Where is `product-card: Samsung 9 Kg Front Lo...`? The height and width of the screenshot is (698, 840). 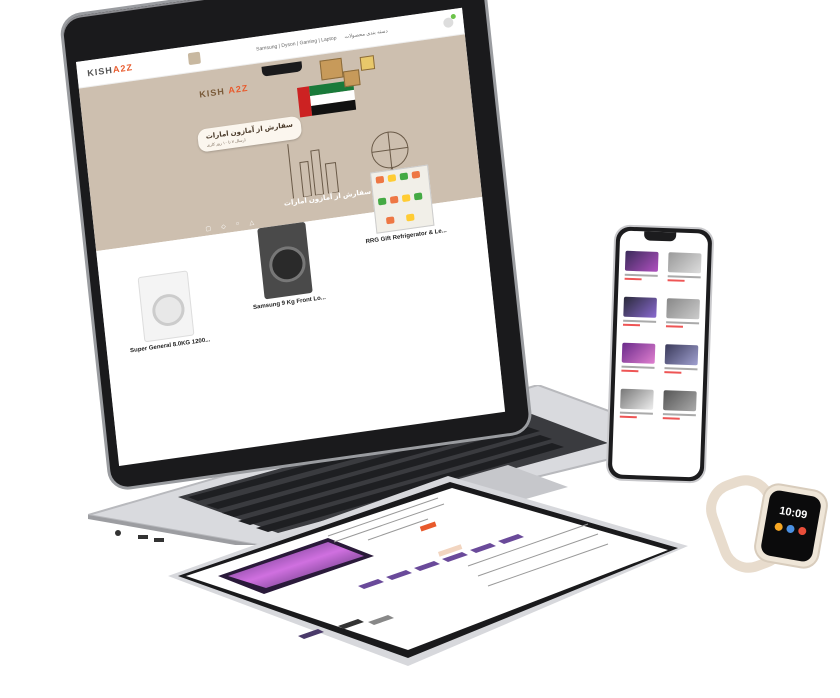
product-card: Samsung 9 Kg Front Lo... is located at coordinates (285, 265).